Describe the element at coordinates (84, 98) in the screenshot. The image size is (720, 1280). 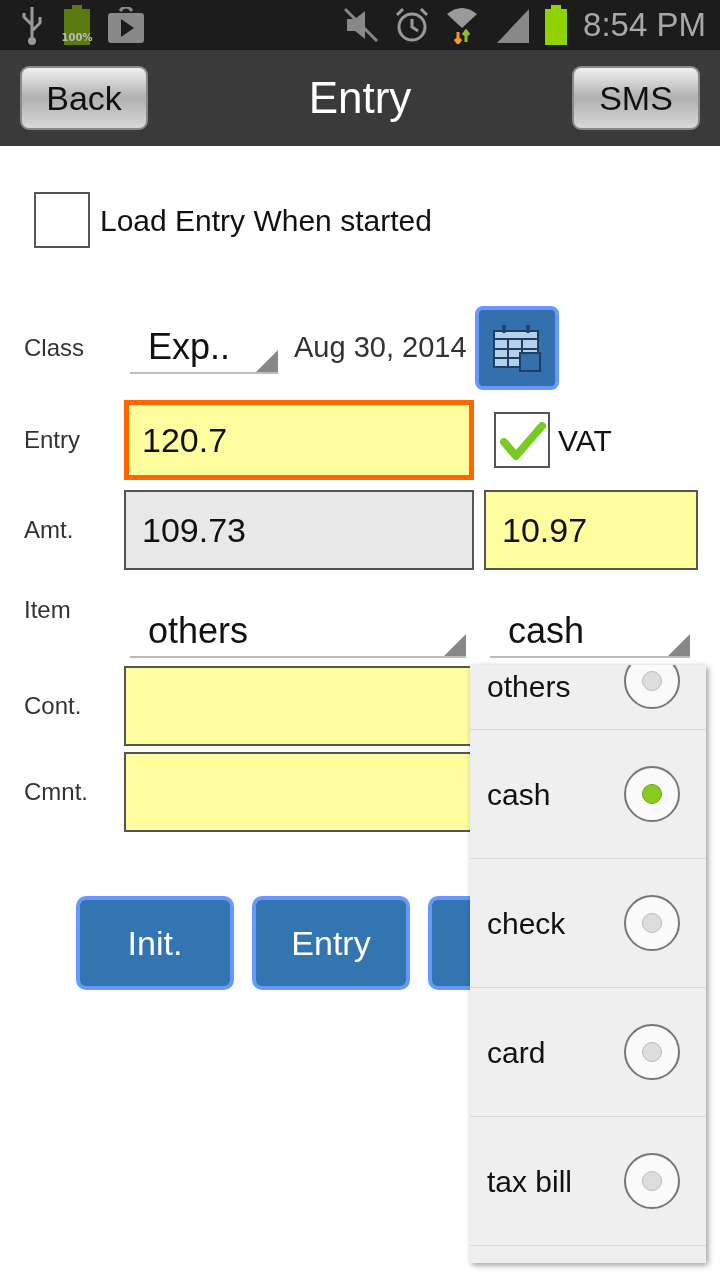
I see `back-button: Back` at that location.